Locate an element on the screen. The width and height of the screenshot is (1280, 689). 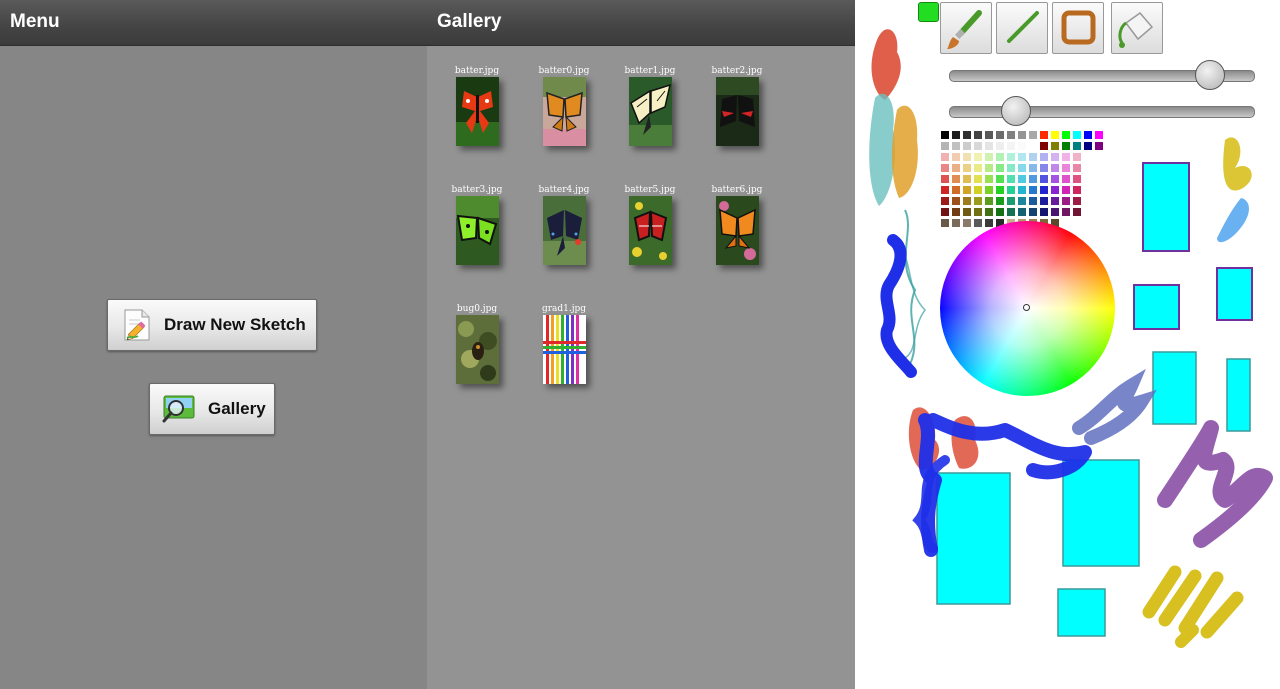
opacity-slider-thumb is located at coordinates (1016, 111).